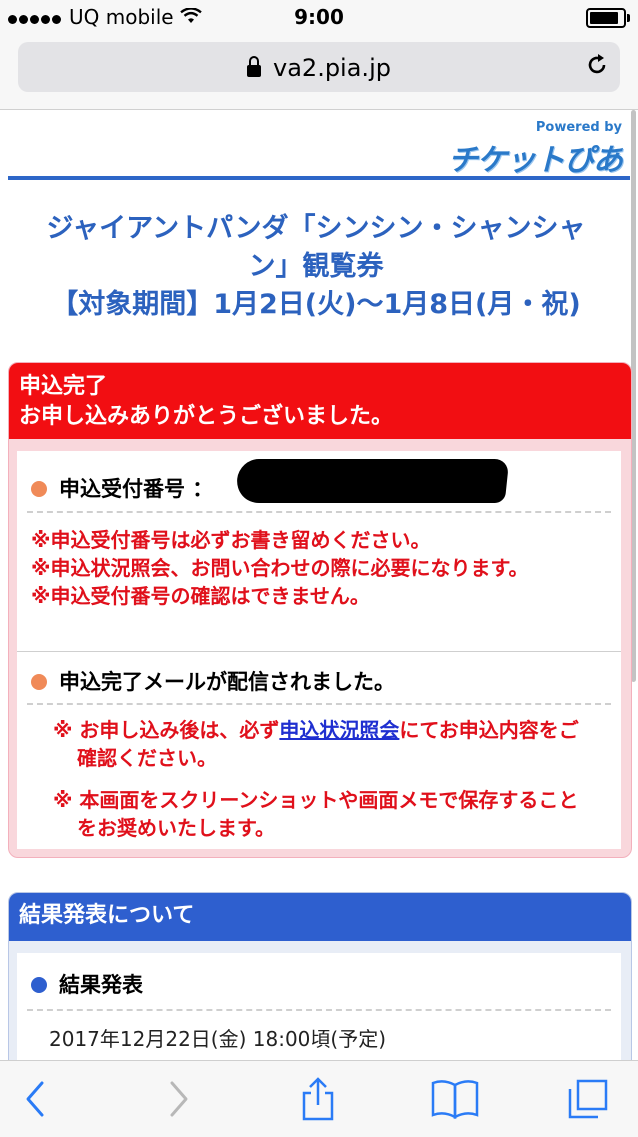 The width and height of the screenshot is (638, 1137). I want to click on browser-toolbar, so click(319, 1098).